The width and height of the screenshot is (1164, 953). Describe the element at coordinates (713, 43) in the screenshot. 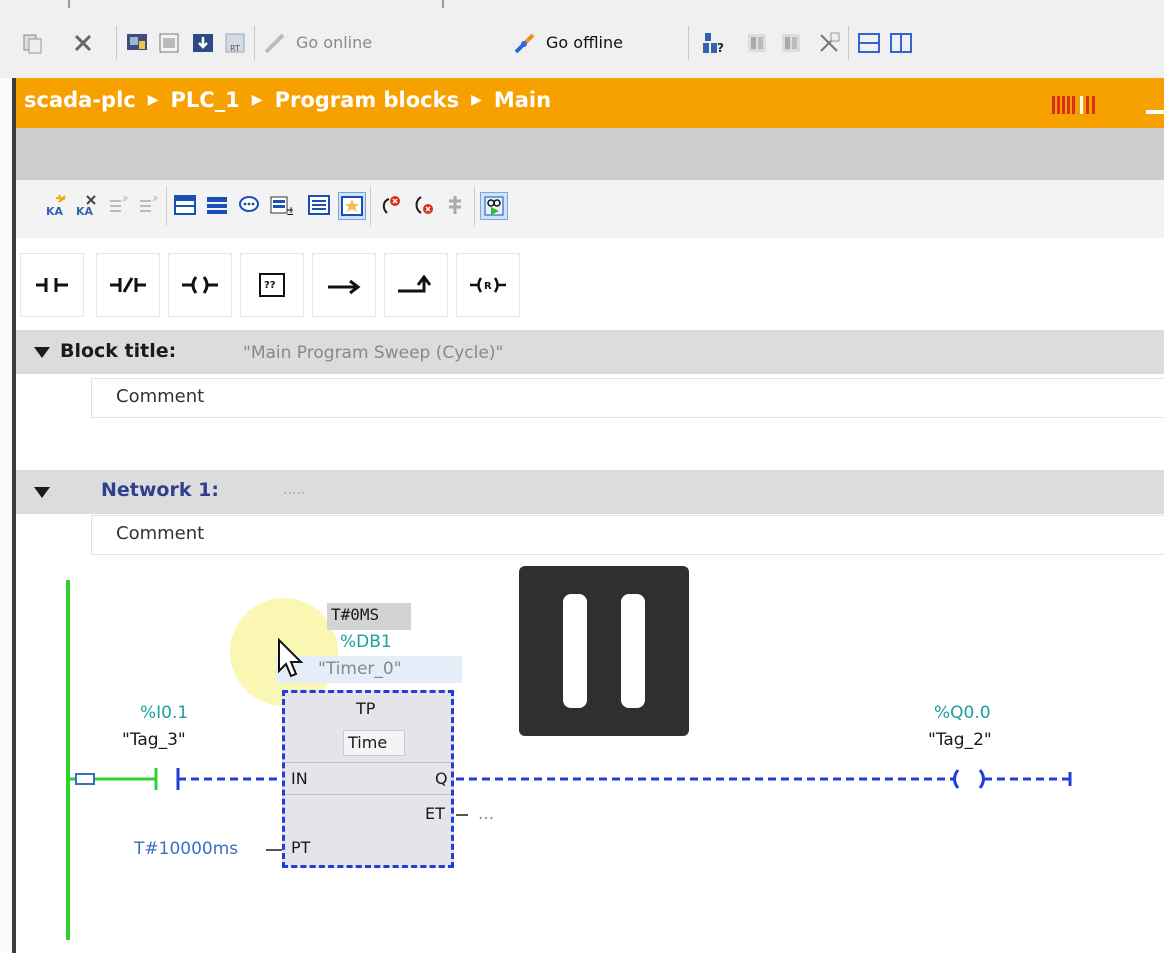

I see `accessible-devices-icon: ?` at that location.